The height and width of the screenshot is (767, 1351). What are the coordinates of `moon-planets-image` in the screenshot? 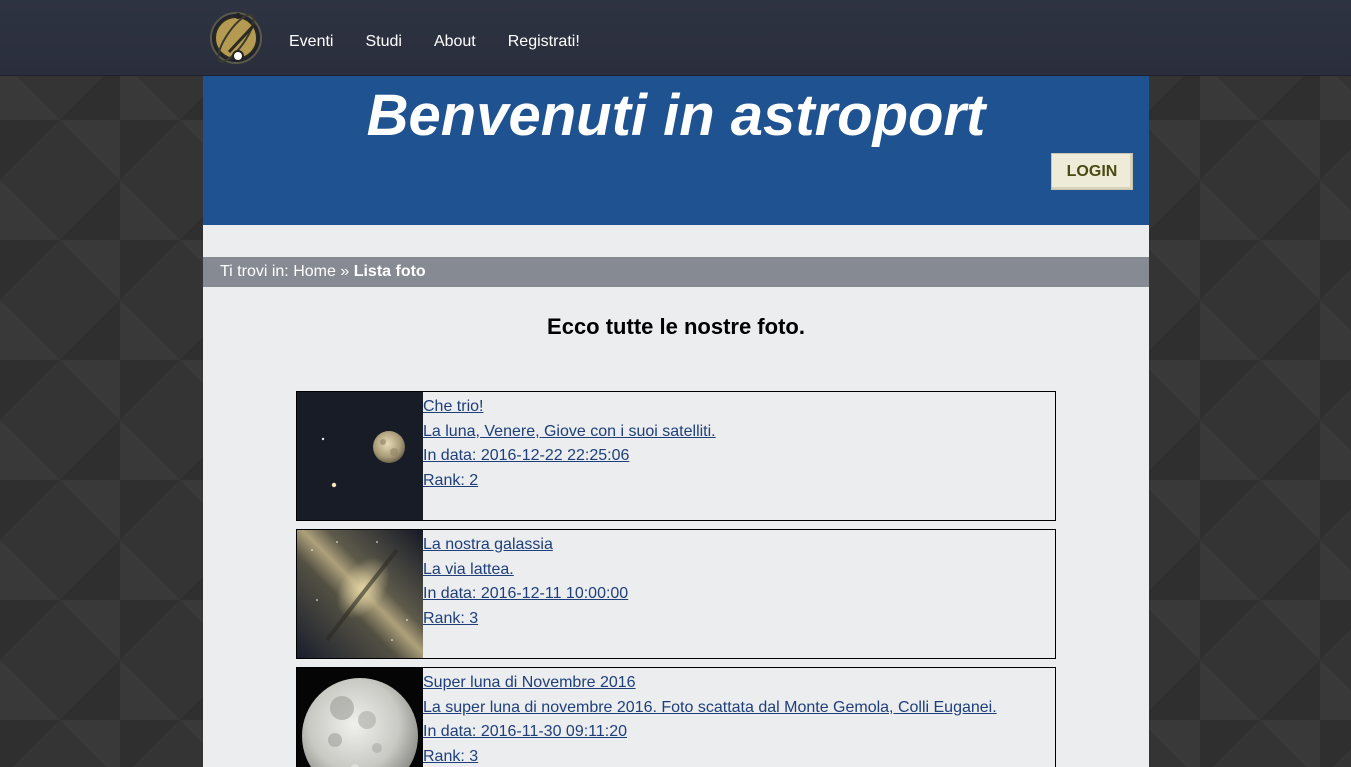 It's located at (360, 456).